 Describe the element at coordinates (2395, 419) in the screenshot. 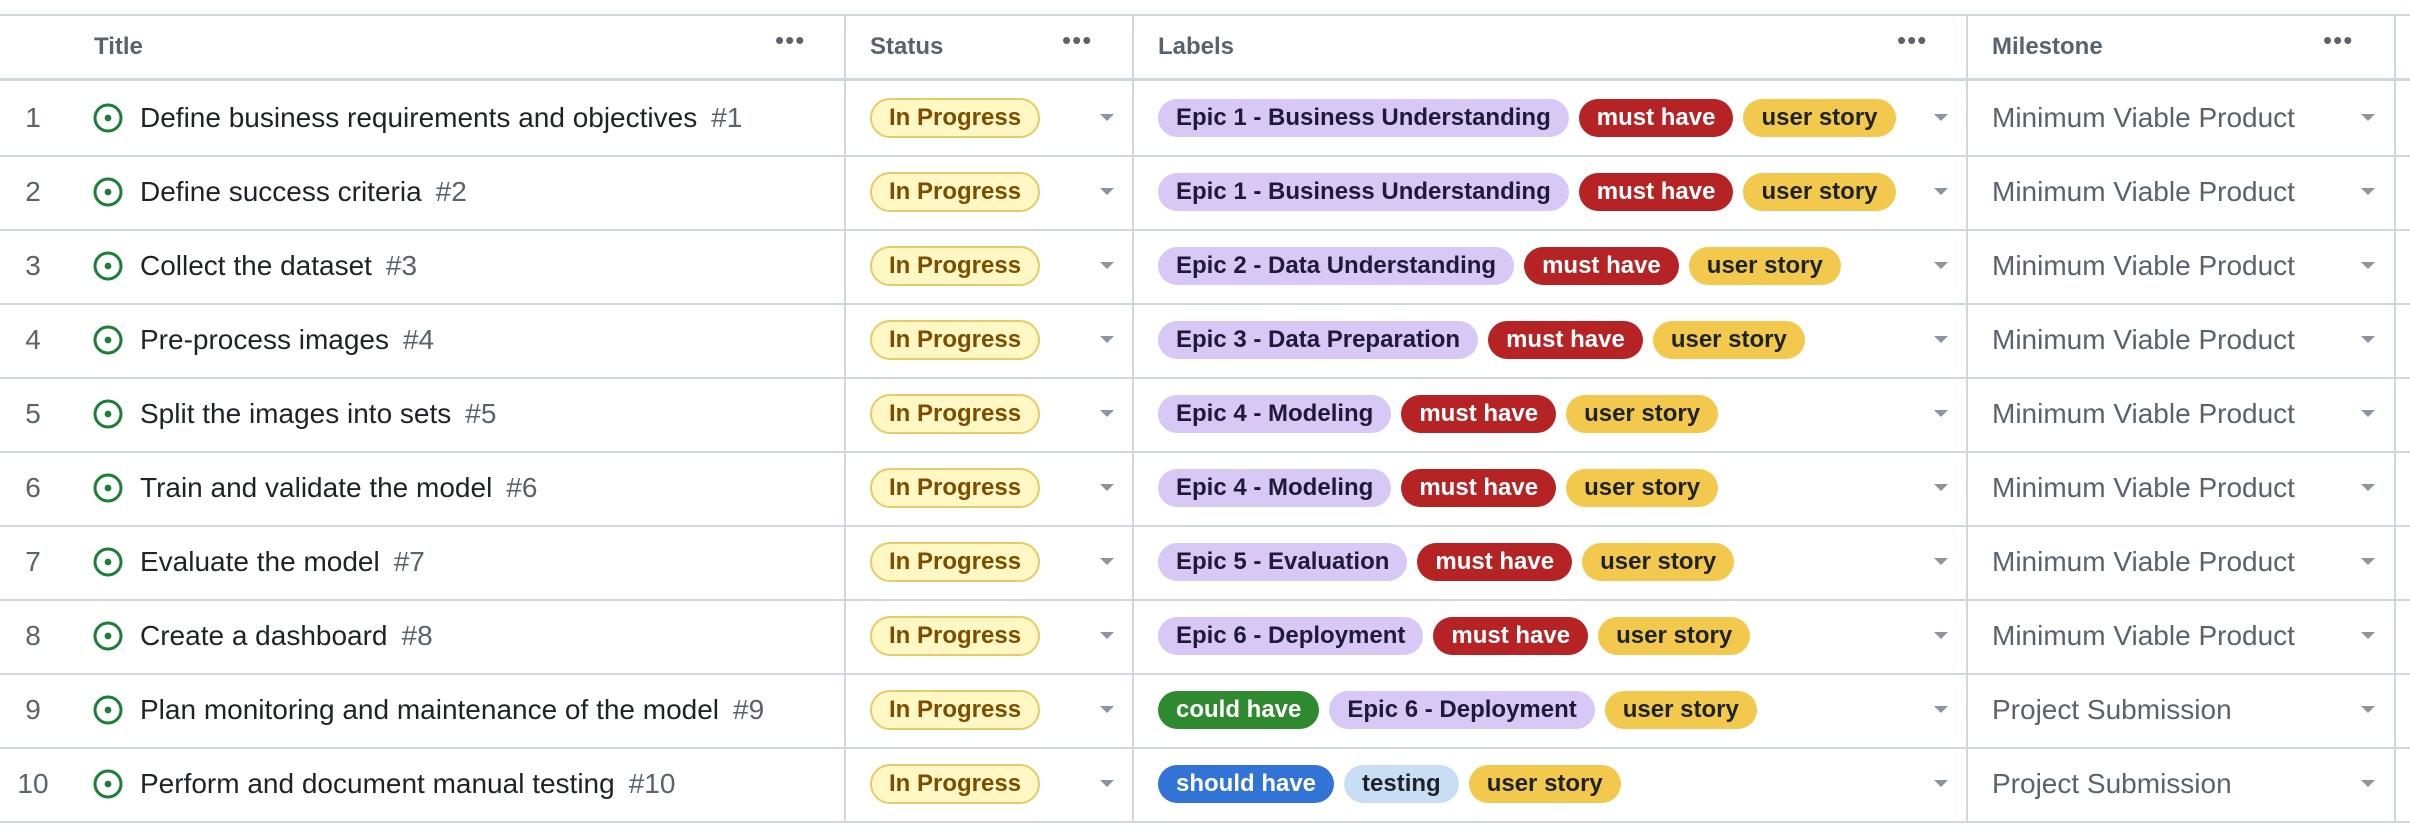

I see `column-divider-milestone` at that location.